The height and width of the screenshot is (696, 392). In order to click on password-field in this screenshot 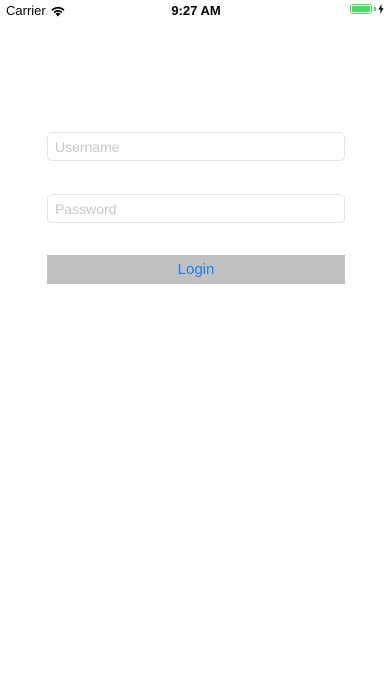, I will do `click(196, 208)`.